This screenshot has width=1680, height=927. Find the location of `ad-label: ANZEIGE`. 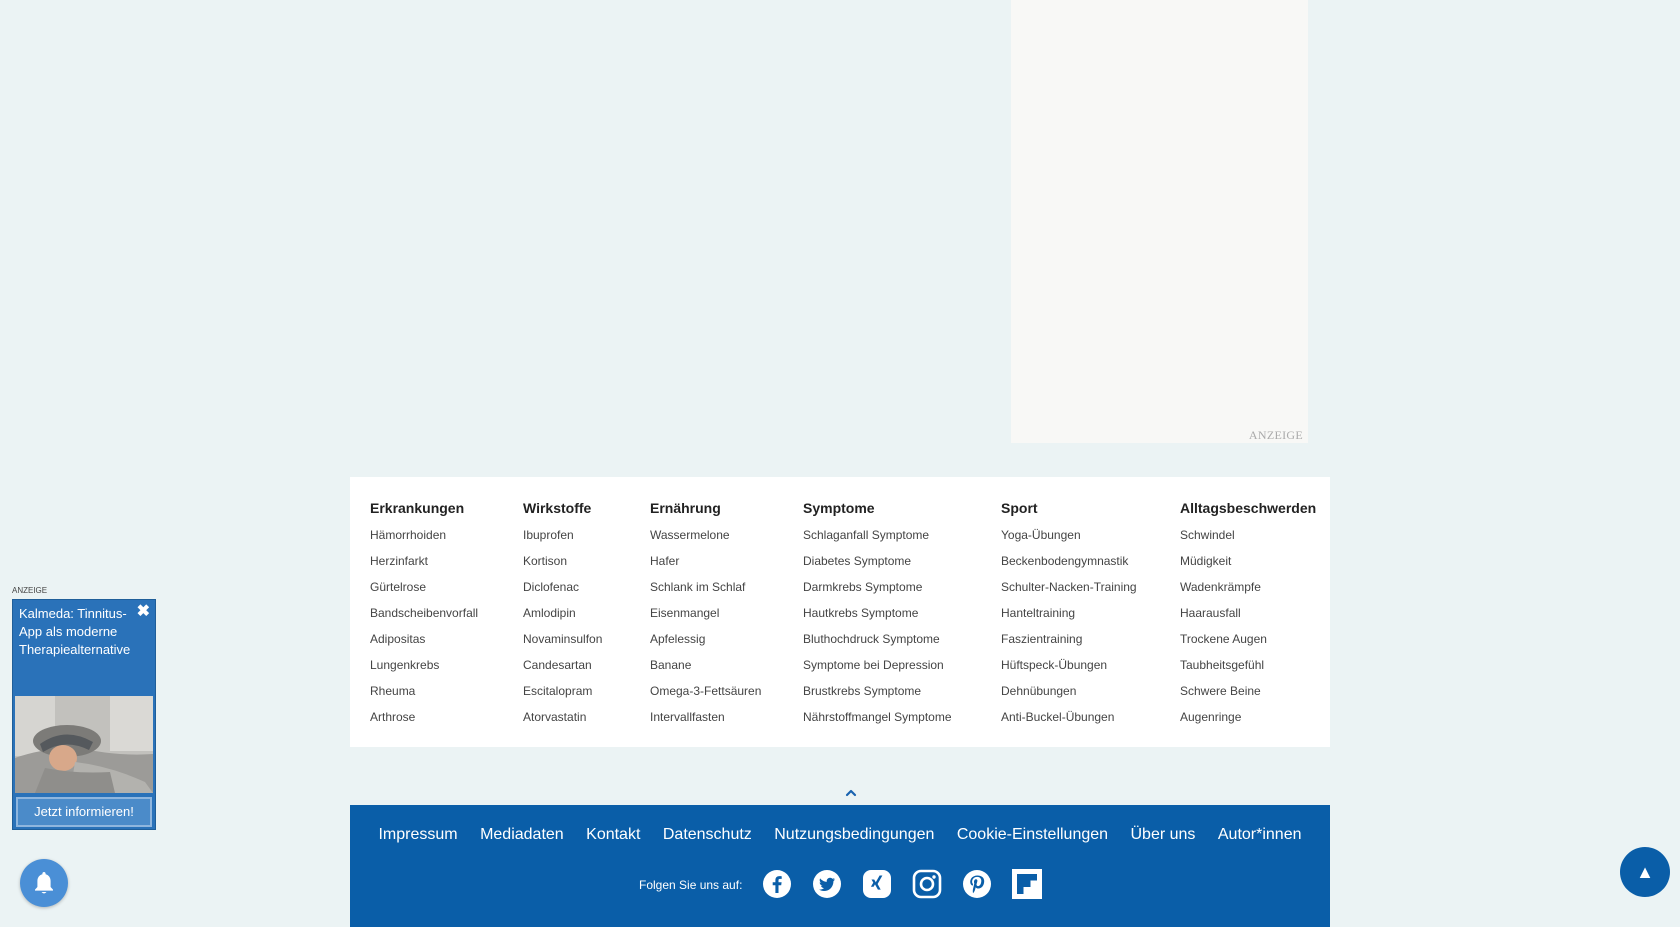

ad-label: ANZEIGE is located at coordinates (1275, 435).